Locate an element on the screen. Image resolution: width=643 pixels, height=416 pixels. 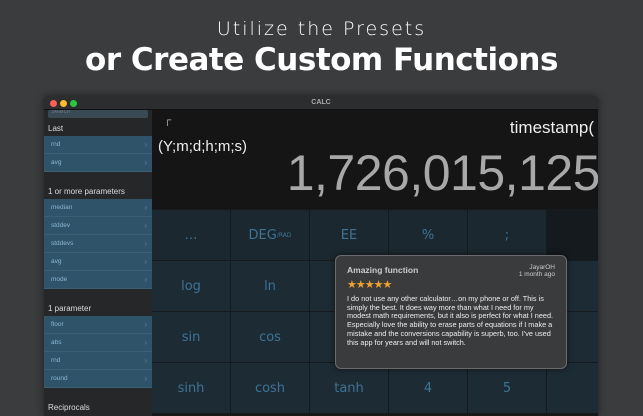
star-rating: ★★★★★ is located at coordinates (369, 285).